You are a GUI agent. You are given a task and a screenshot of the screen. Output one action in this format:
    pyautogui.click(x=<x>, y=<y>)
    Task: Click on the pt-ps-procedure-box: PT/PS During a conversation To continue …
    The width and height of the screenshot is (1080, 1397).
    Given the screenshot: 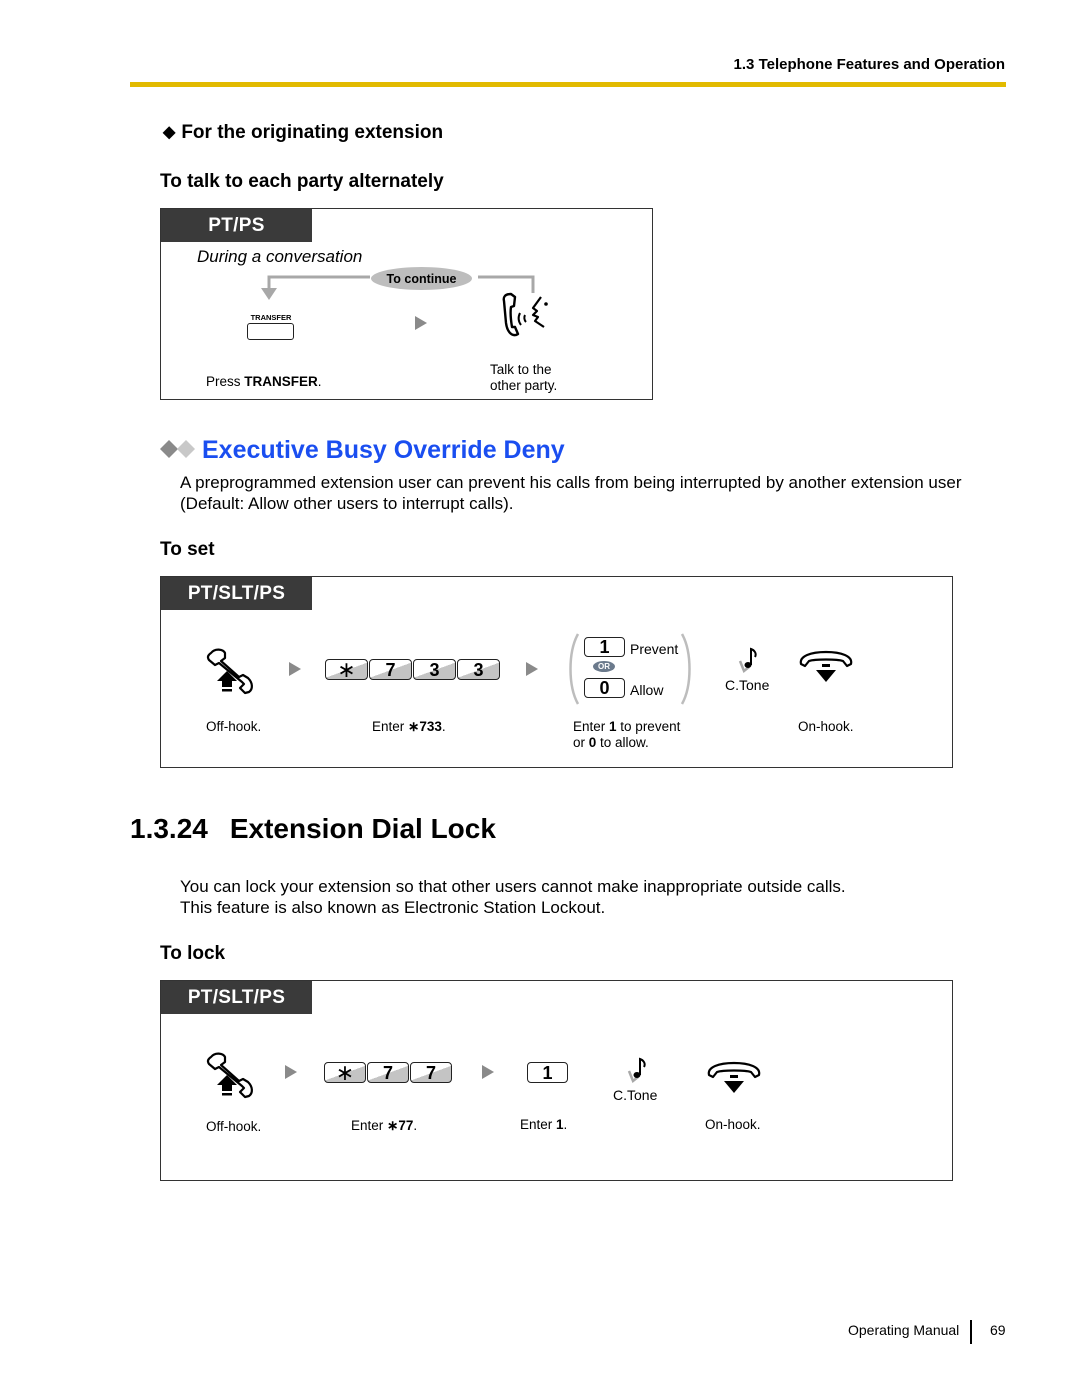 What is the action you would take?
    pyautogui.click(x=406, y=304)
    